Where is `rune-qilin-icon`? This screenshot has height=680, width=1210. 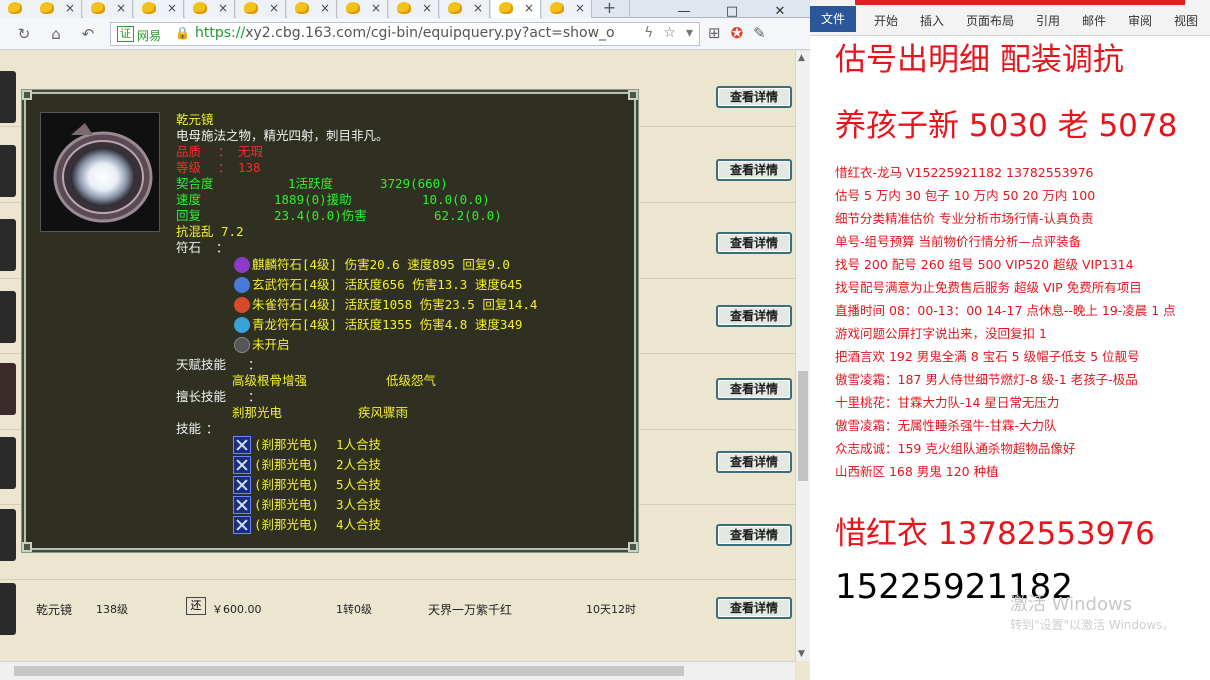 rune-qilin-icon is located at coordinates (242, 265).